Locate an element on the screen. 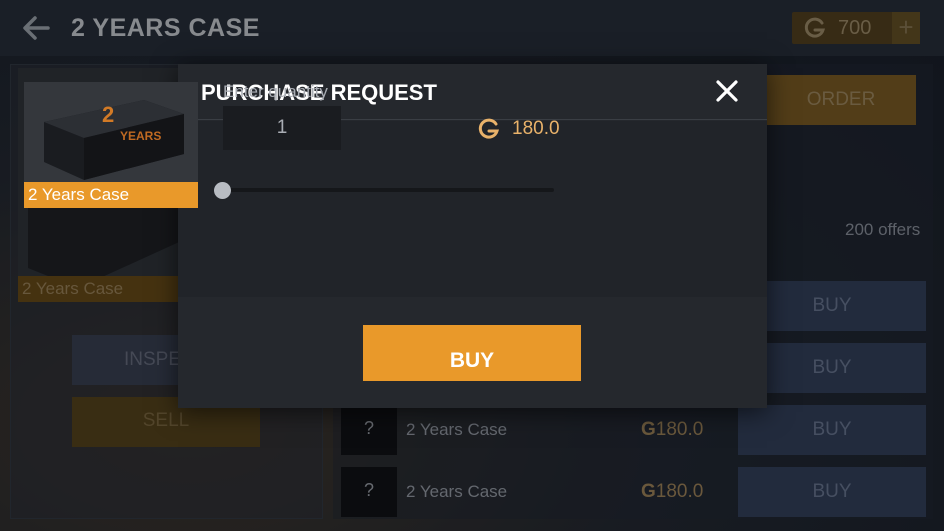 This screenshot has width=944, height=531. svg-text: YEARS is located at coordinates (140, 136).